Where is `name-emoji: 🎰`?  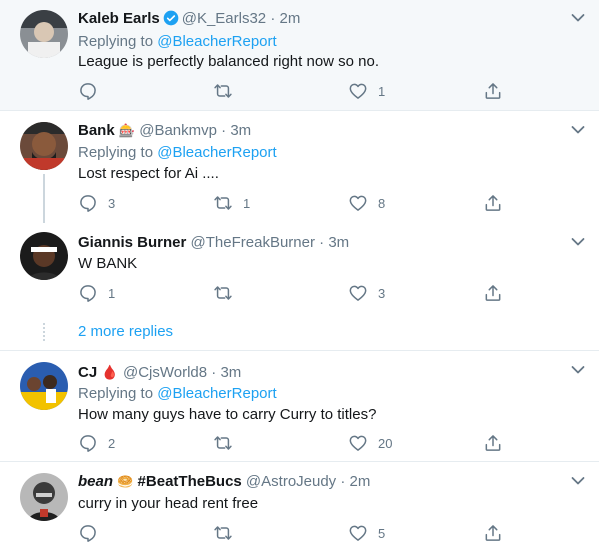
name-emoji: 🎰 is located at coordinates (127, 130).